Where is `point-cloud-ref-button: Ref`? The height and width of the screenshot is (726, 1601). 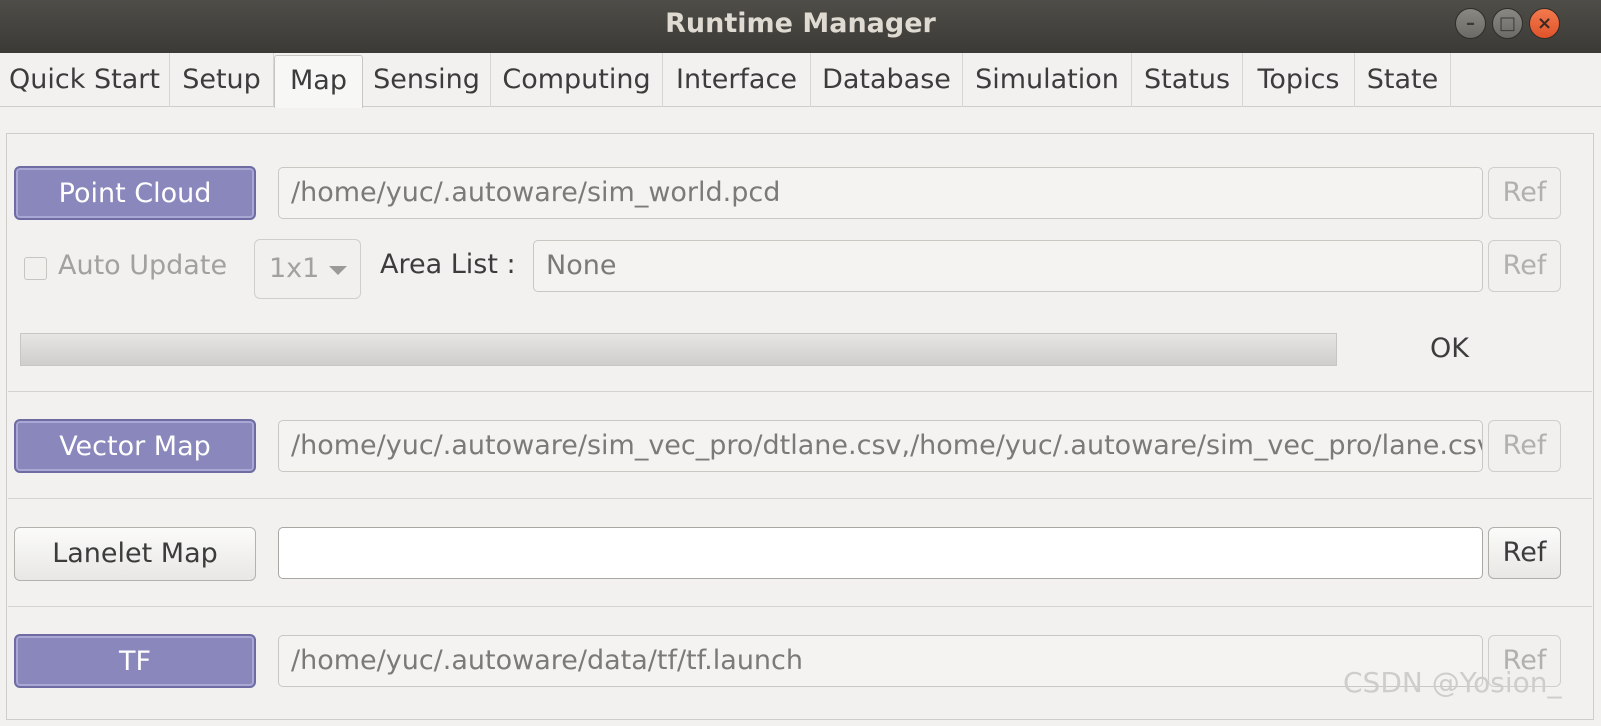 point-cloud-ref-button: Ref is located at coordinates (1524, 193).